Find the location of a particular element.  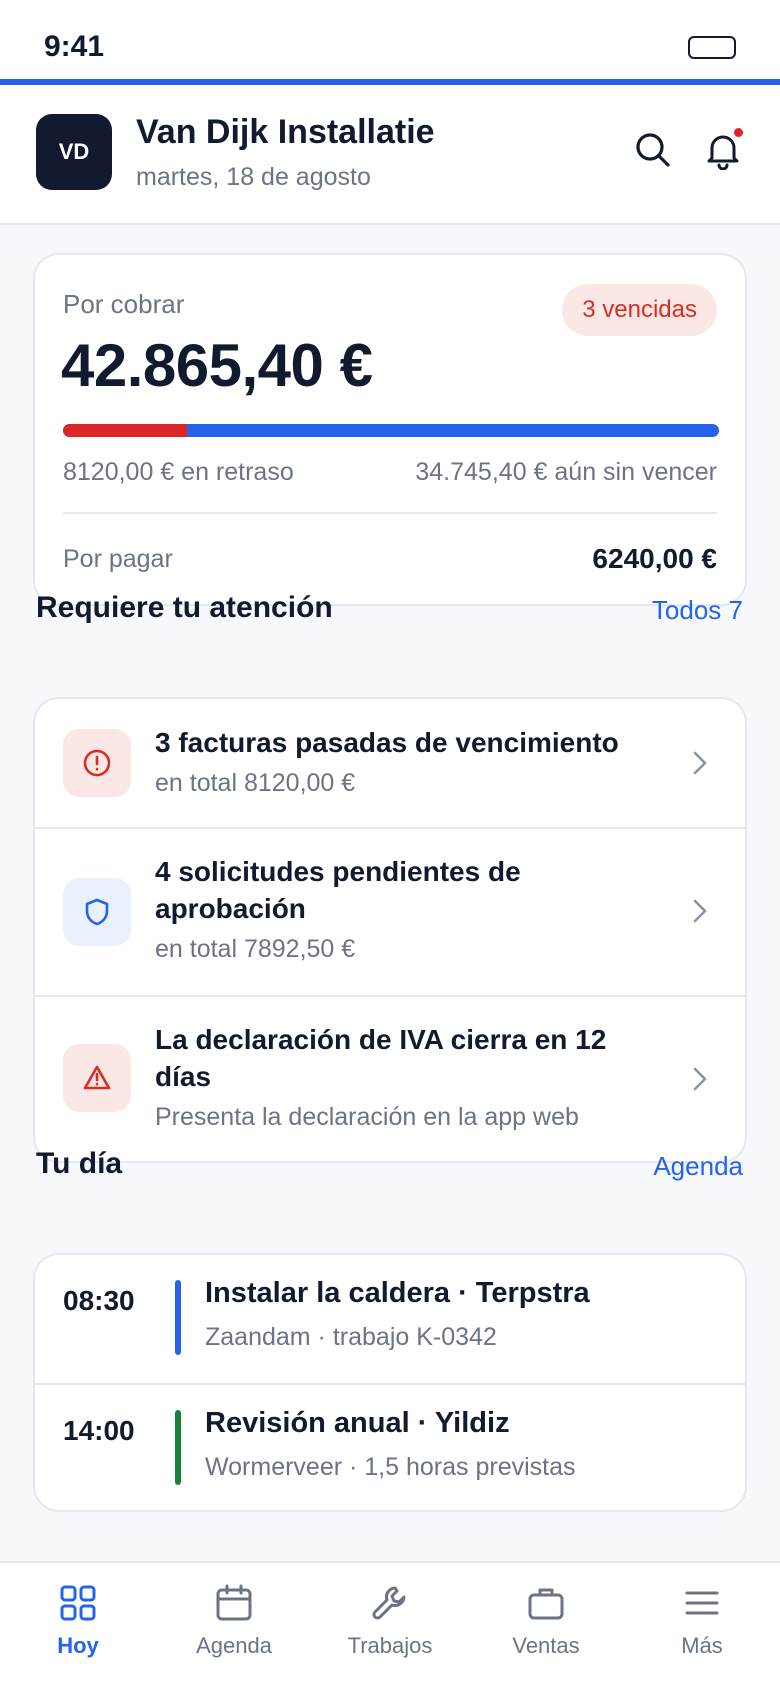

nav-label: Trabajos is located at coordinates (390, 1645).